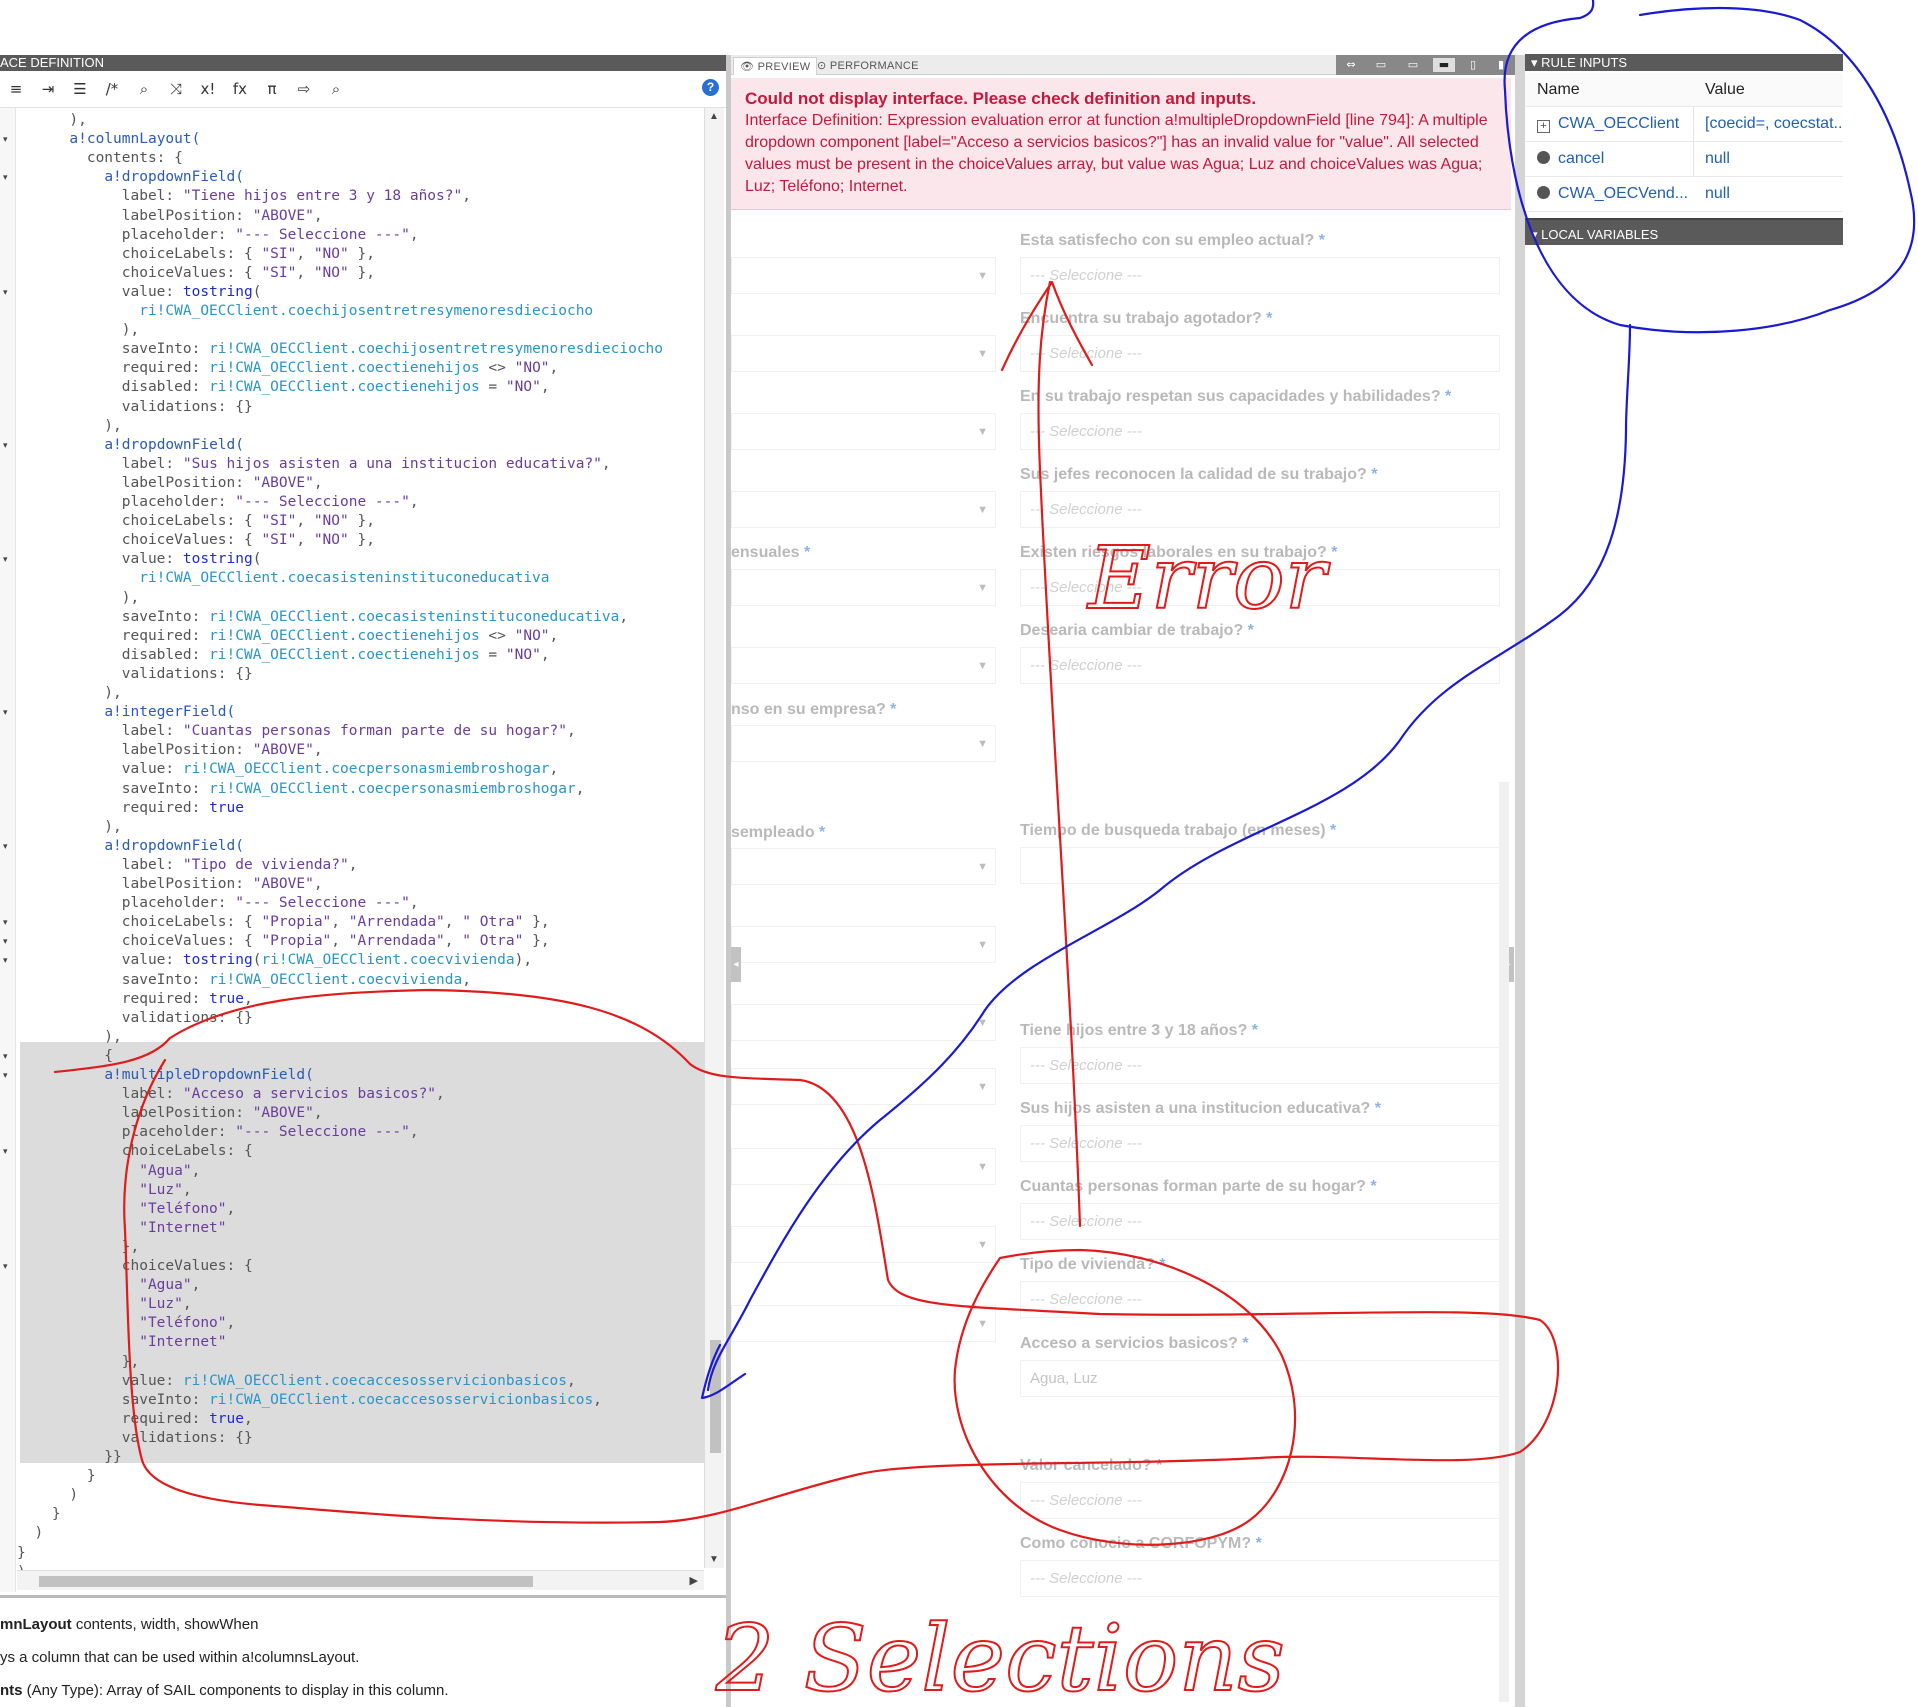 Image resolution: width=1918 pixels, height=1707 pixels. What do you see at coordinates (1260, 865) in the screenshot?
I see `dropdown-field` at bounding box center [1260, 865].